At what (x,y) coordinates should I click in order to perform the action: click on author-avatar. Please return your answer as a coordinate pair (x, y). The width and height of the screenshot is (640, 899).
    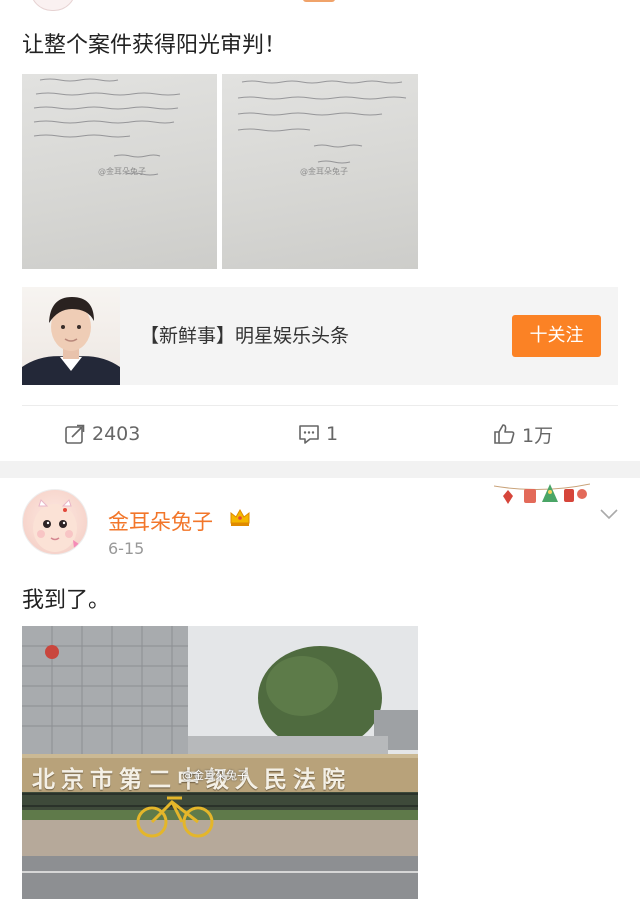
    Looking at the image, I should click on (55, 522).